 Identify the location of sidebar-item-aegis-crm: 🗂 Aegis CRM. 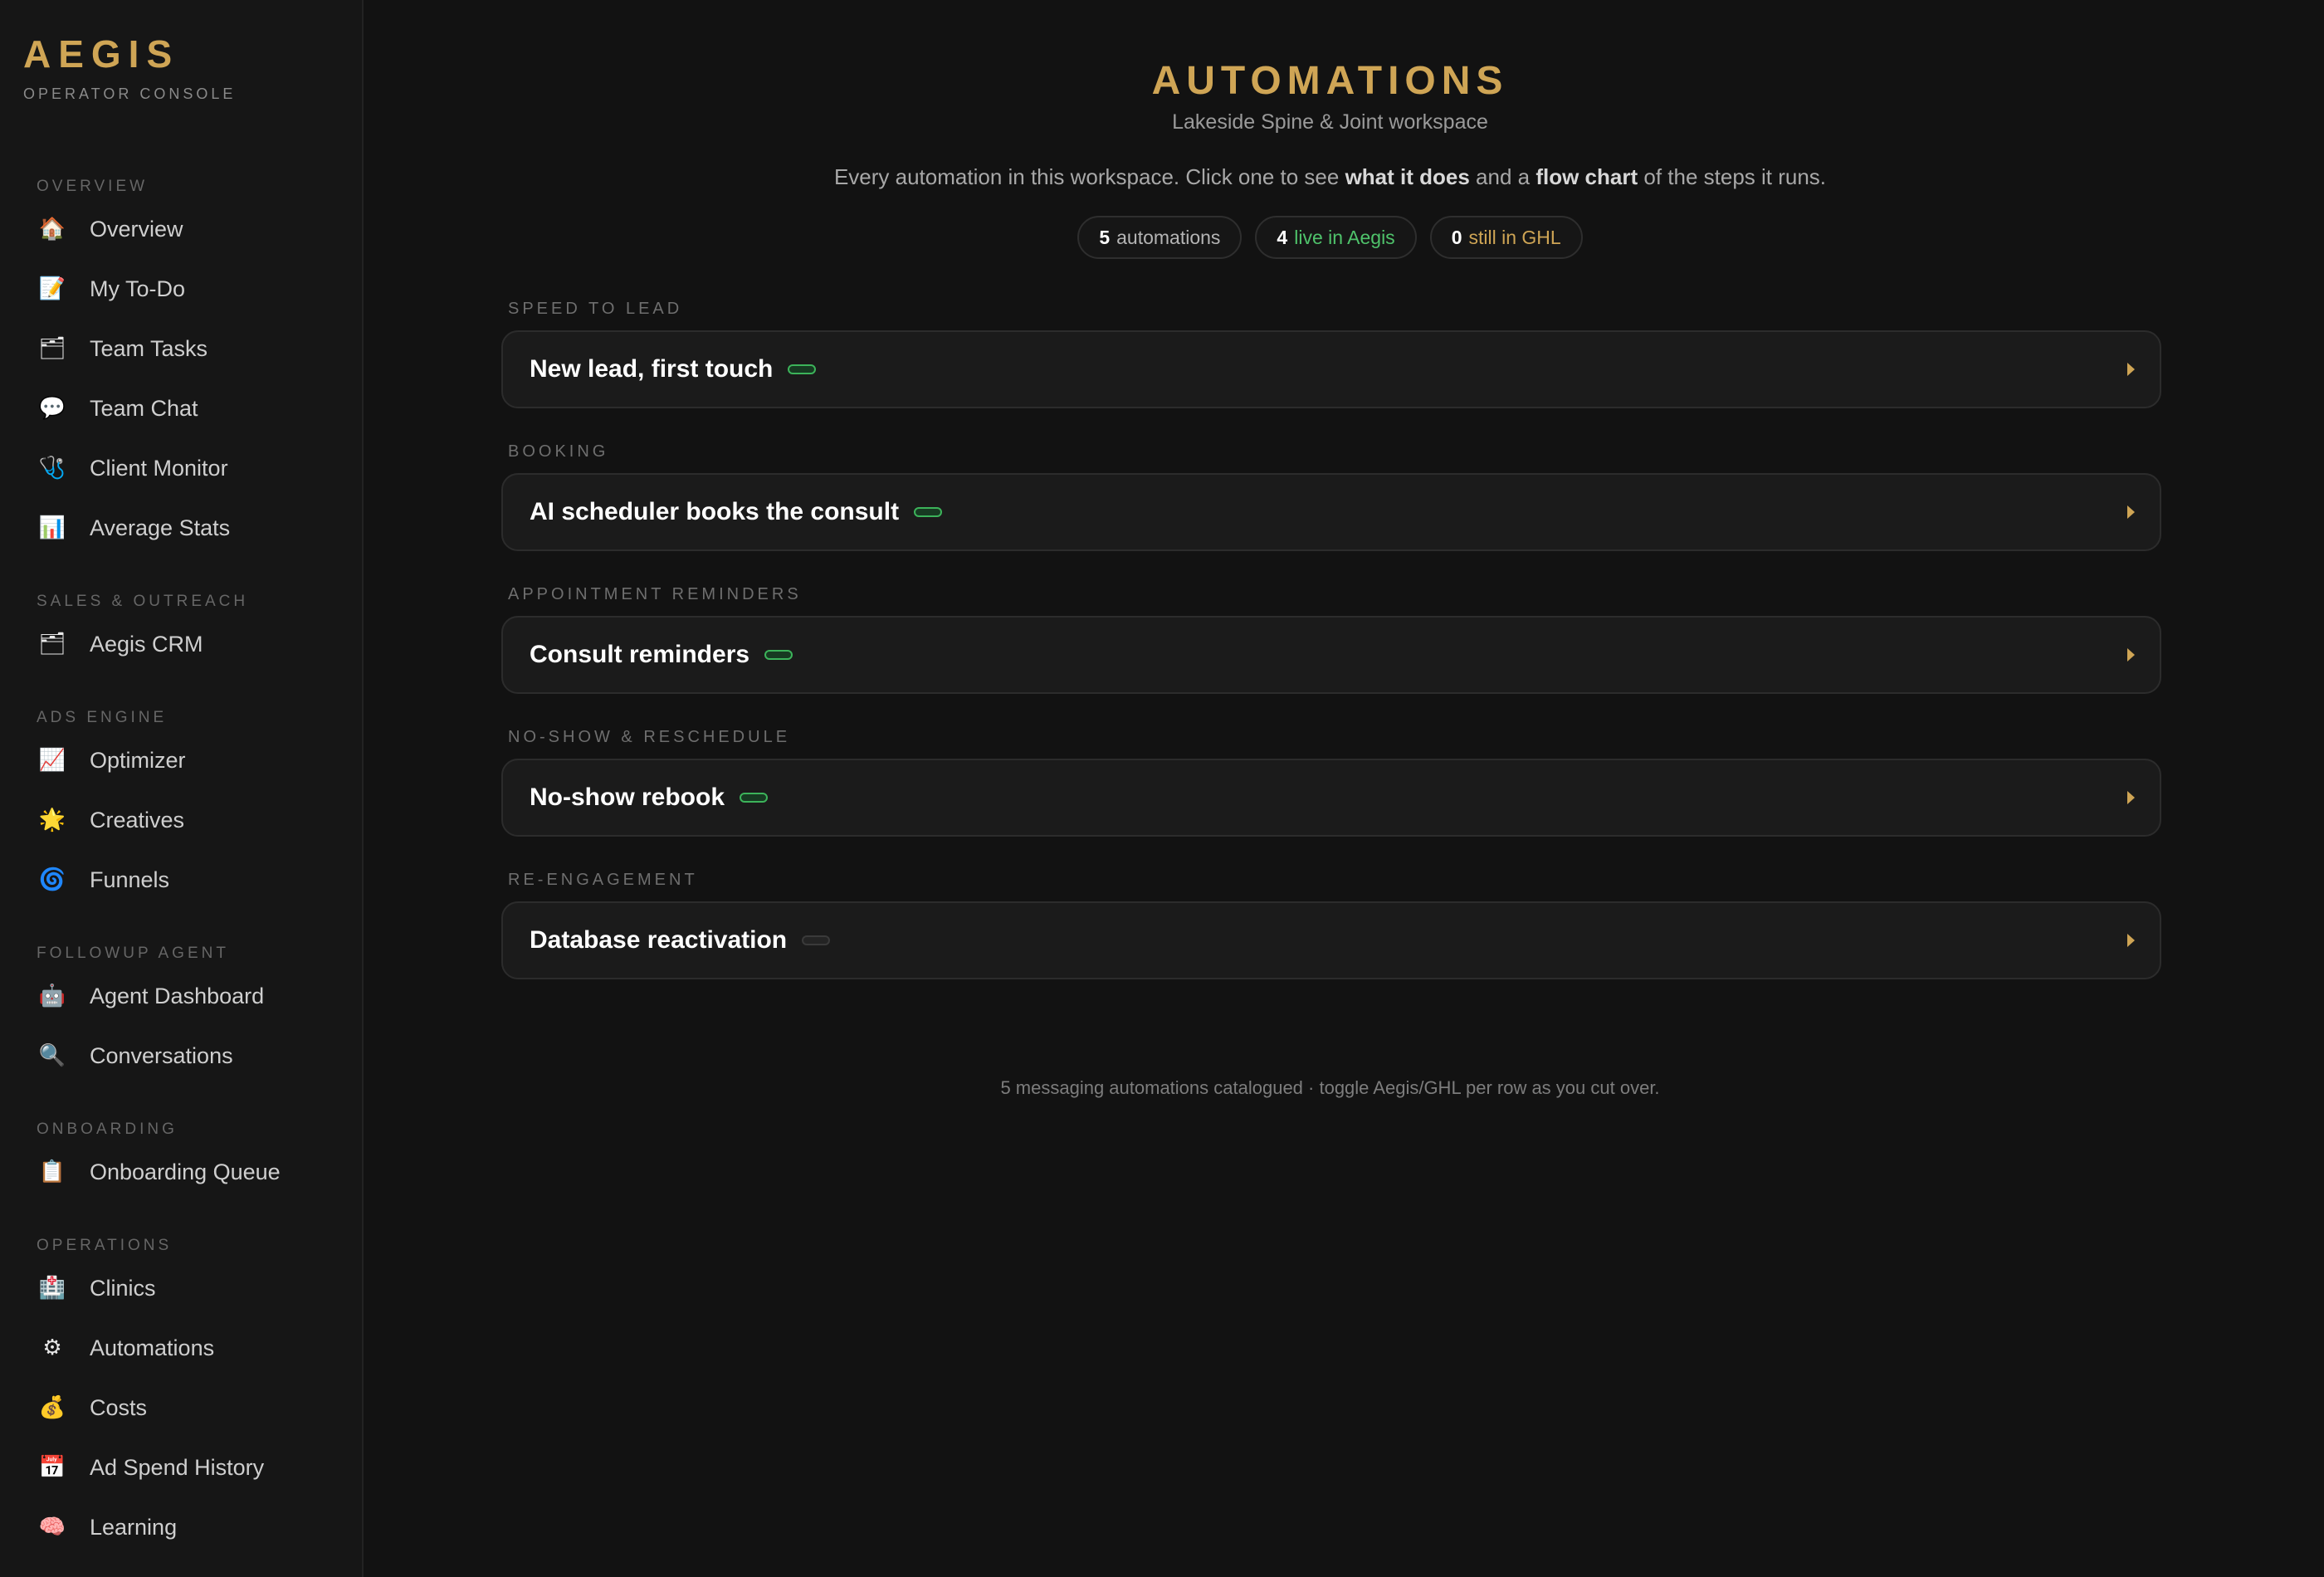
(181, 644).